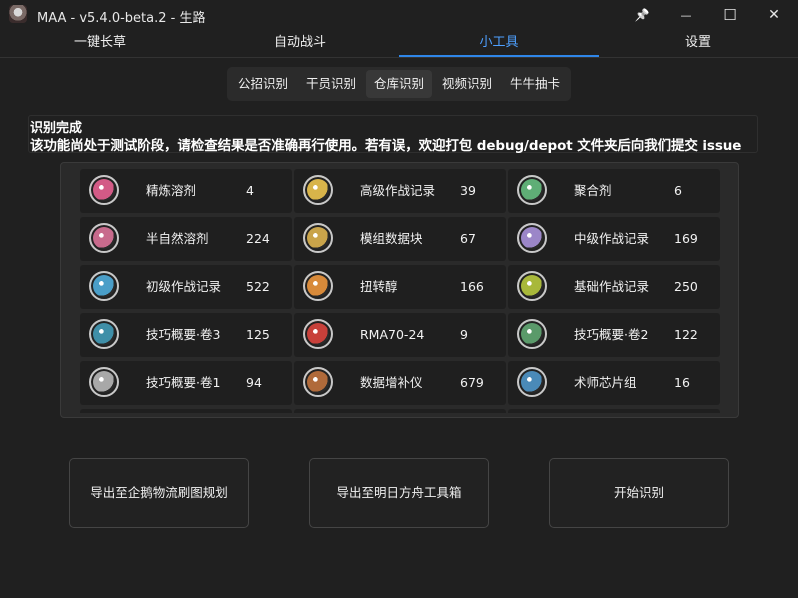 Image resolution: width=798 pixels, height=598 pixels. I want to click on maximize-icon: ☐, so click(730, 15).